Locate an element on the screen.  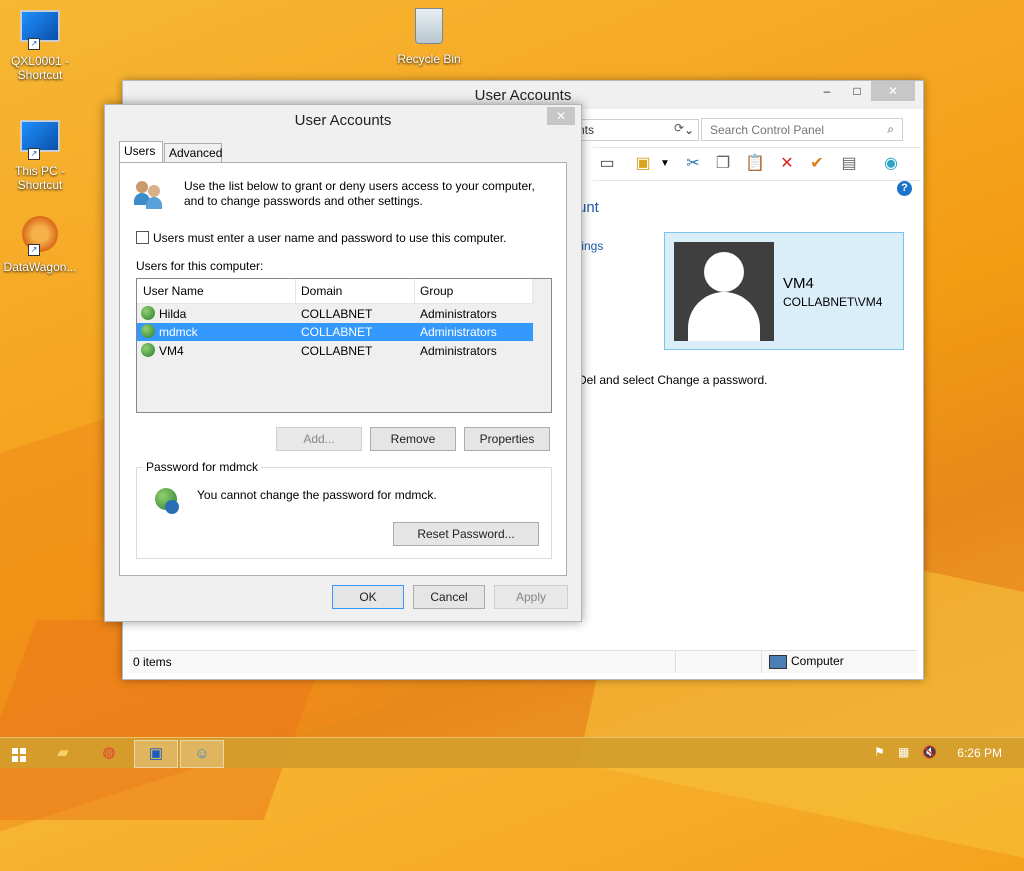
computer-icon is located at coordinates (778, 661).